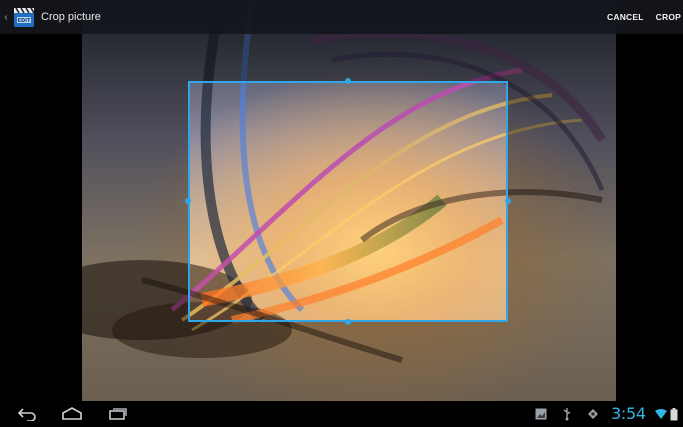  I want to click on crop-handle-bottom, so click(348, 322).